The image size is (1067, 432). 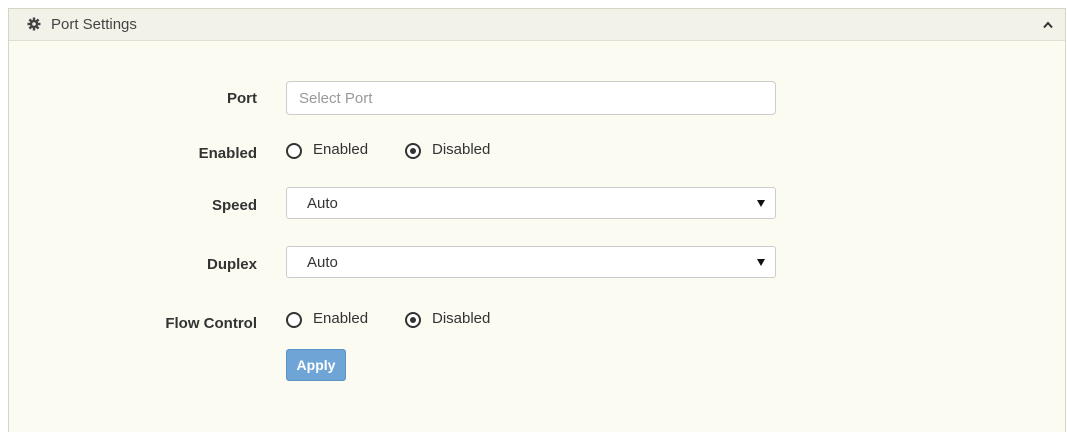 What do you see at coordinates (531, 262) in the screenshot?
I see `duplex-select: Auto` at bounding box center [531, 262].